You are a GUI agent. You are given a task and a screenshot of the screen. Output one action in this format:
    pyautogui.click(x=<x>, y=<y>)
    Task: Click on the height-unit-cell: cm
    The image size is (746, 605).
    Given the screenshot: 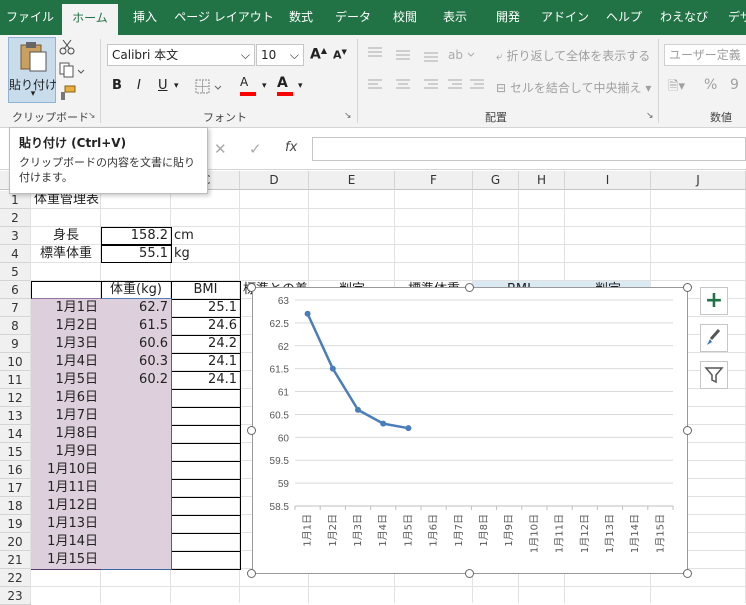 What is the action you would take?
    pyautogui.click(x=205, y=236)
    